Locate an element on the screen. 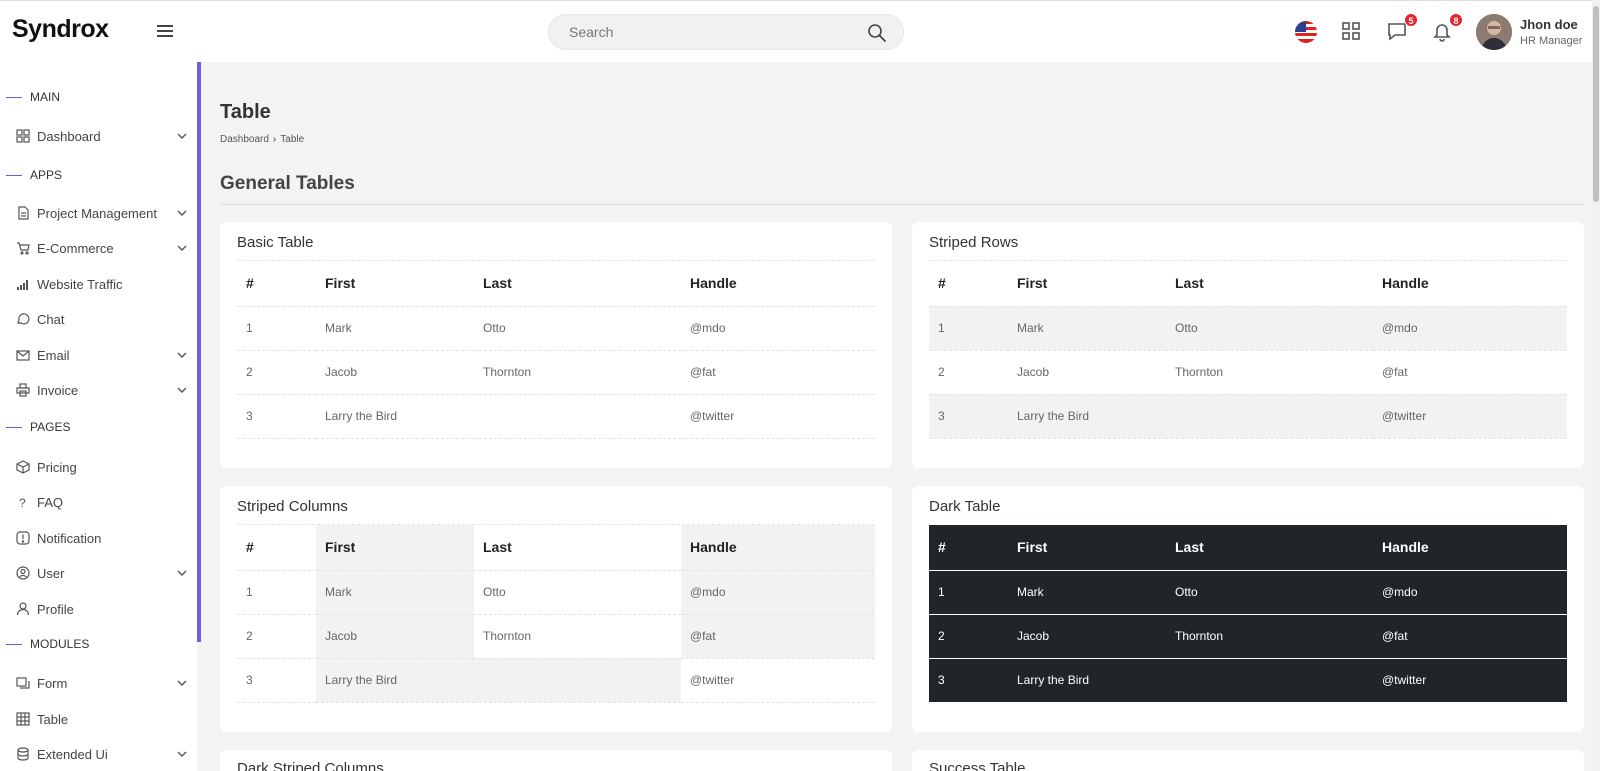 This screenshot has width=1600, height=771. sidebar-item-profile: Profile is located at coordinates (102, 610).